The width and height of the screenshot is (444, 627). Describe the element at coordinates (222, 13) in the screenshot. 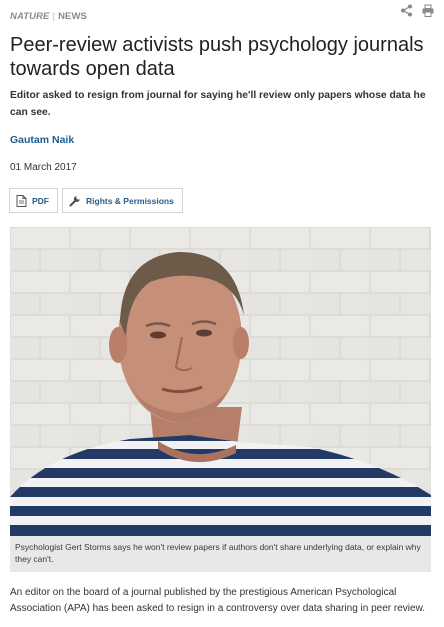

I see `article-header-bar: NATURE | NEWS` at that location.